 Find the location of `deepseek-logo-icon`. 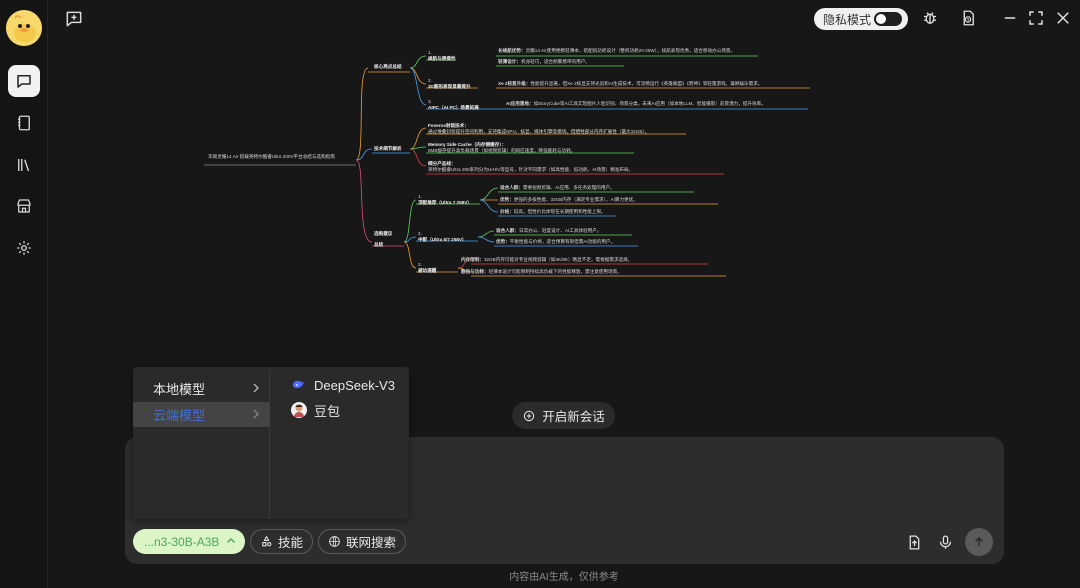

deepseek-logo-icon is located at coordinates (299, 385).